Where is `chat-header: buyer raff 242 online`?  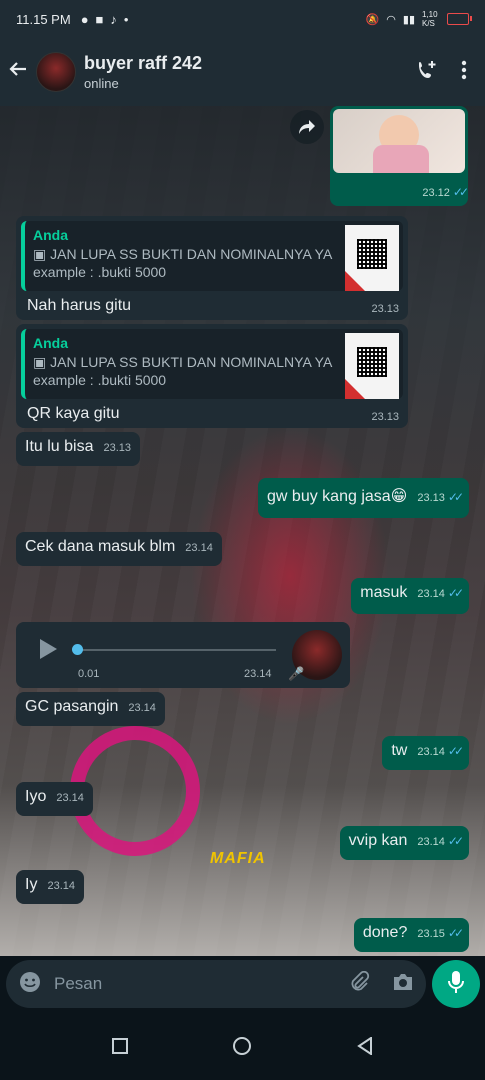 chat-header: buyer raff 242 online is located at coordinates (242, 72).